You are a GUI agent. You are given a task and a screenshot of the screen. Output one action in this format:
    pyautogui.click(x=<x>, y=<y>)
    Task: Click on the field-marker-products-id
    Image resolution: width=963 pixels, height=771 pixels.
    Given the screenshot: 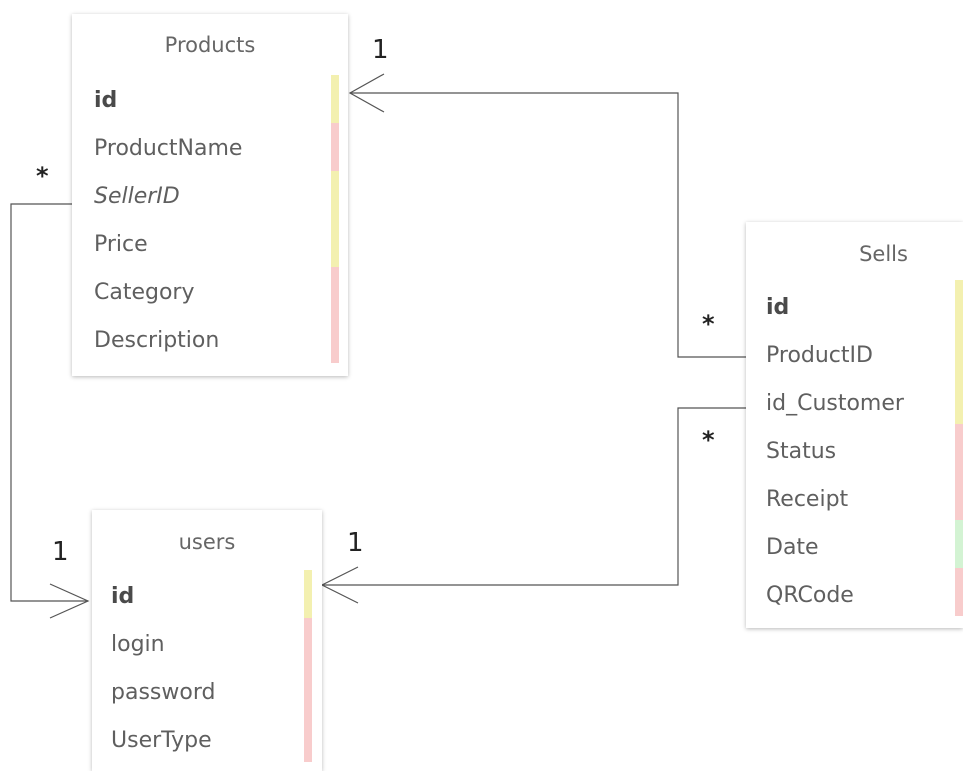 What is the action you would take?
    pyautogui.click(x=335, y=99)
    